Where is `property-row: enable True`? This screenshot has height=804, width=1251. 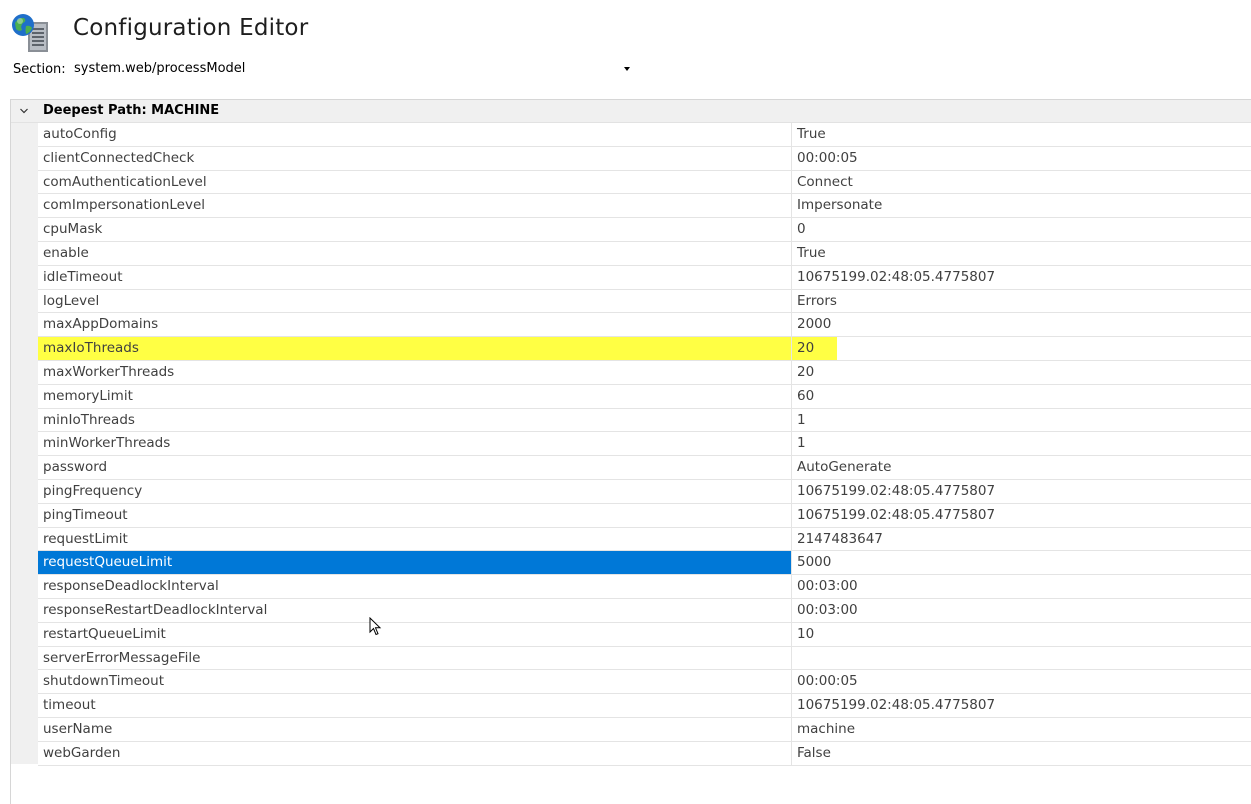
property-row: enable True is located at coordinates (644, 254).